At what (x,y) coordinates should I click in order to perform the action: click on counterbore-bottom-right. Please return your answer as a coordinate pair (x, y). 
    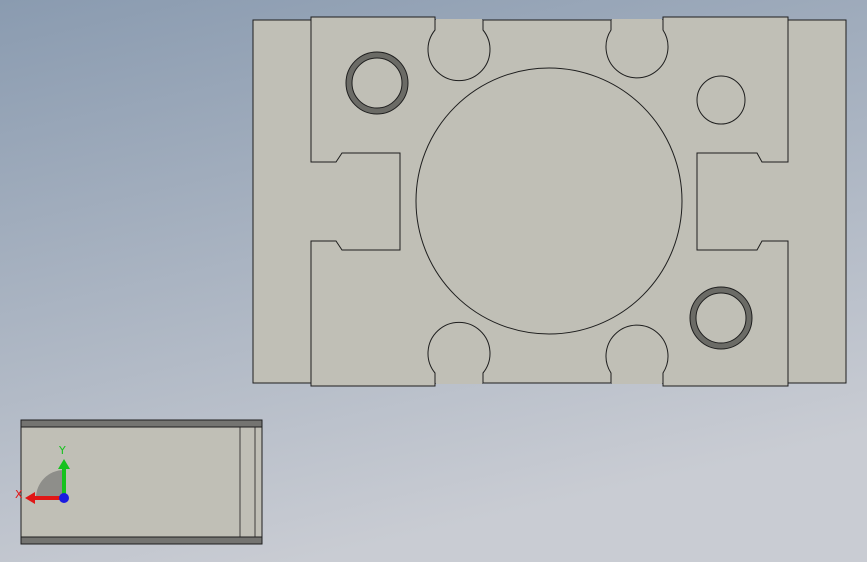
    Looking at the image, I should click on (721, 318).